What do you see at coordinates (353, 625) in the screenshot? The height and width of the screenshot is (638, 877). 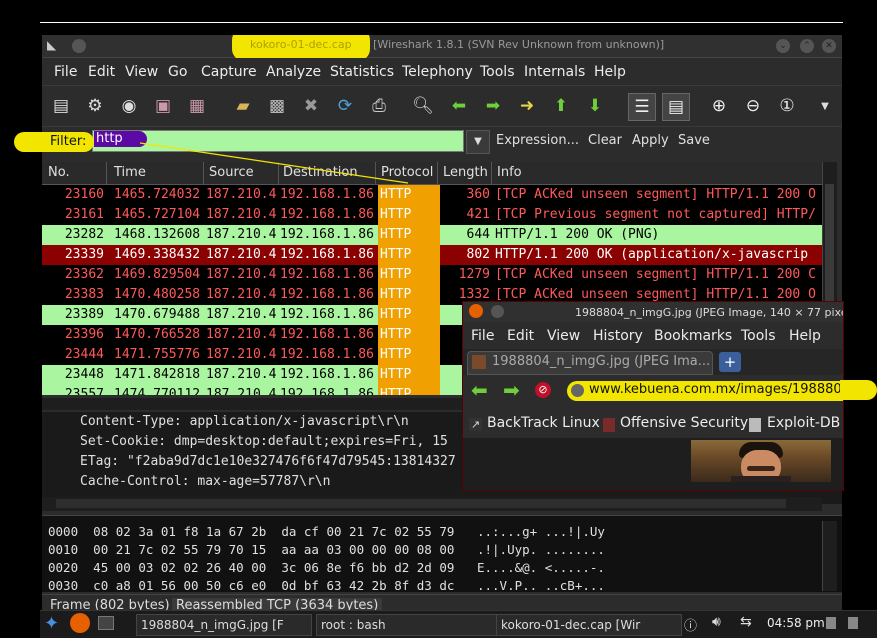 I see `task-label: root : bash` at bounding box center [353, 625].